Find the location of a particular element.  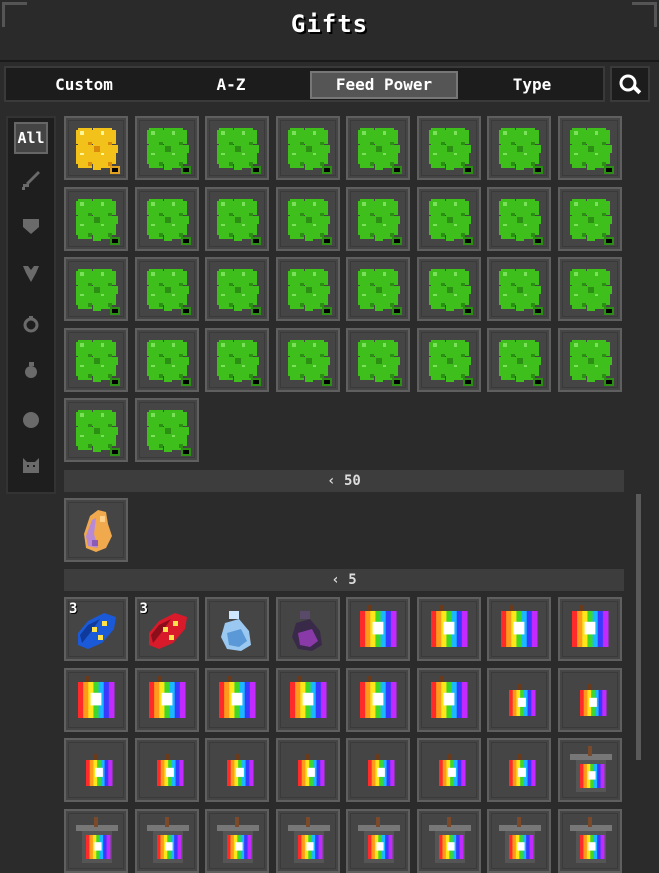

cat-icon is located at coordinates (31, 465).